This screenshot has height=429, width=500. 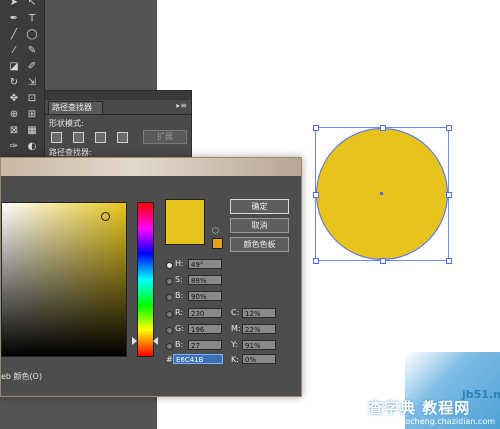 I want to click on expand-button: 扩展, so click(x=165, y=137).